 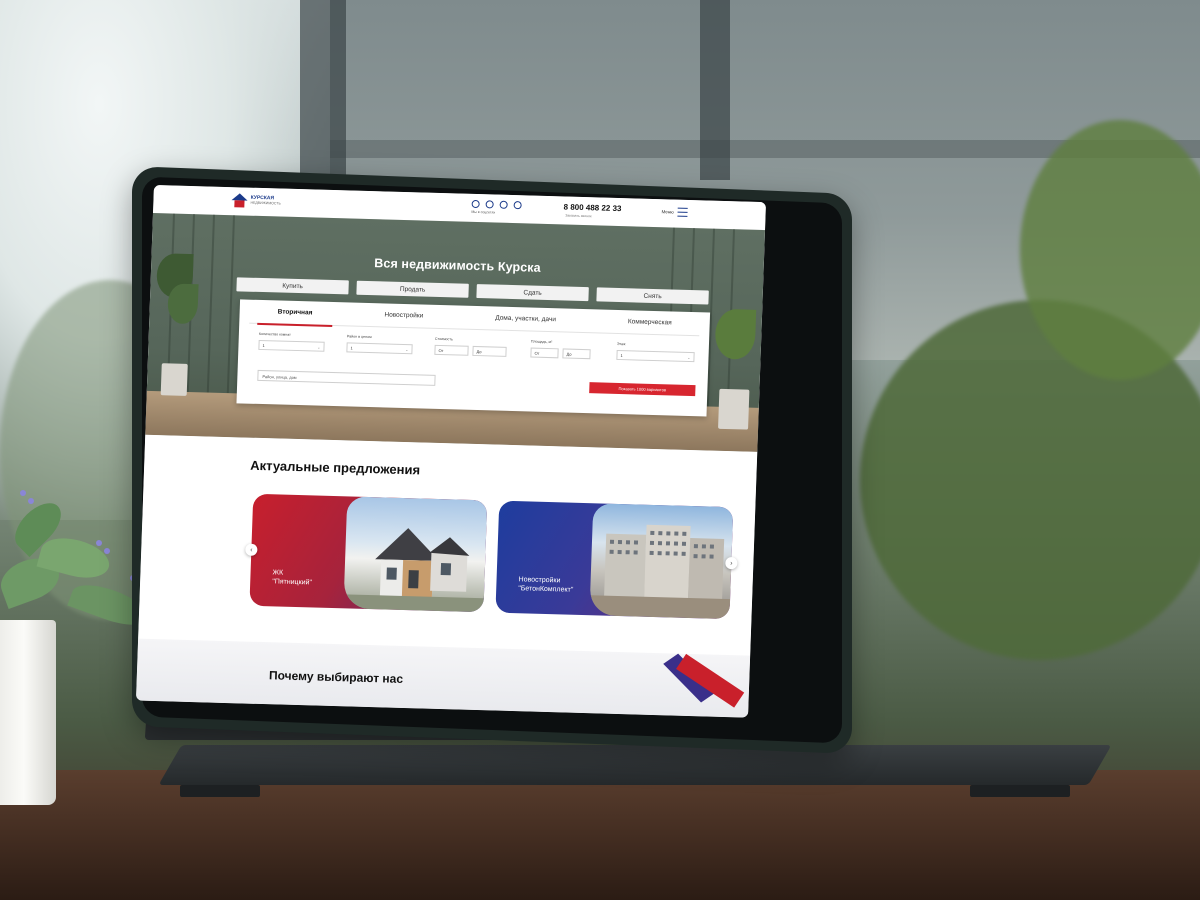 I want to click on whatsapp-icon, so click(x=503, y=204).